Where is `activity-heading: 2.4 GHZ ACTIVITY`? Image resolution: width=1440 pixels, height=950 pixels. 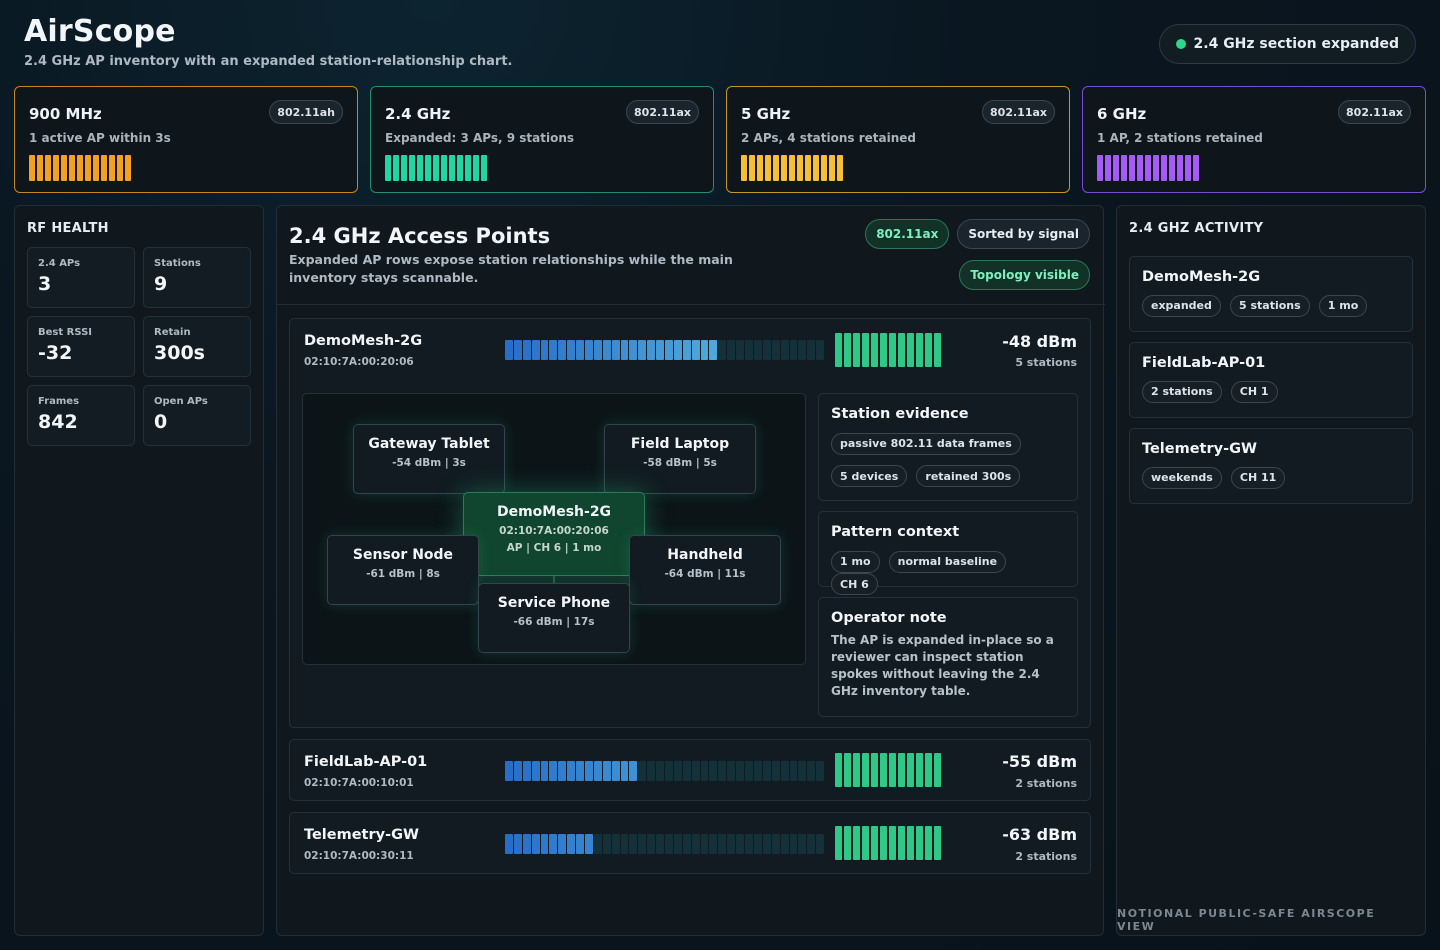
activity-heading: 2.4 GHZ ACTIVITY is located at coordinates (1196, 228).